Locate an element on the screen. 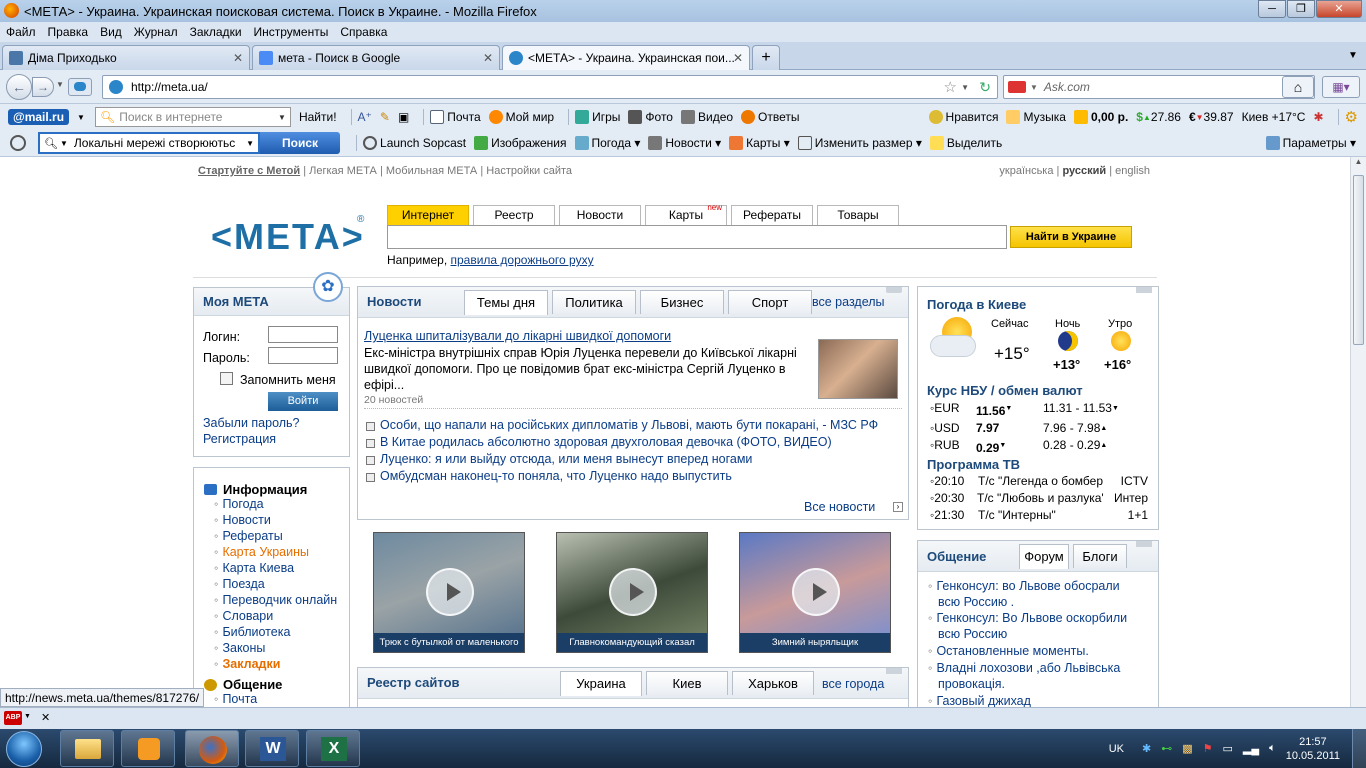 The image size is (1366, 768). close-statusbar-icon: ✕ is located at coordinates (45, 717).